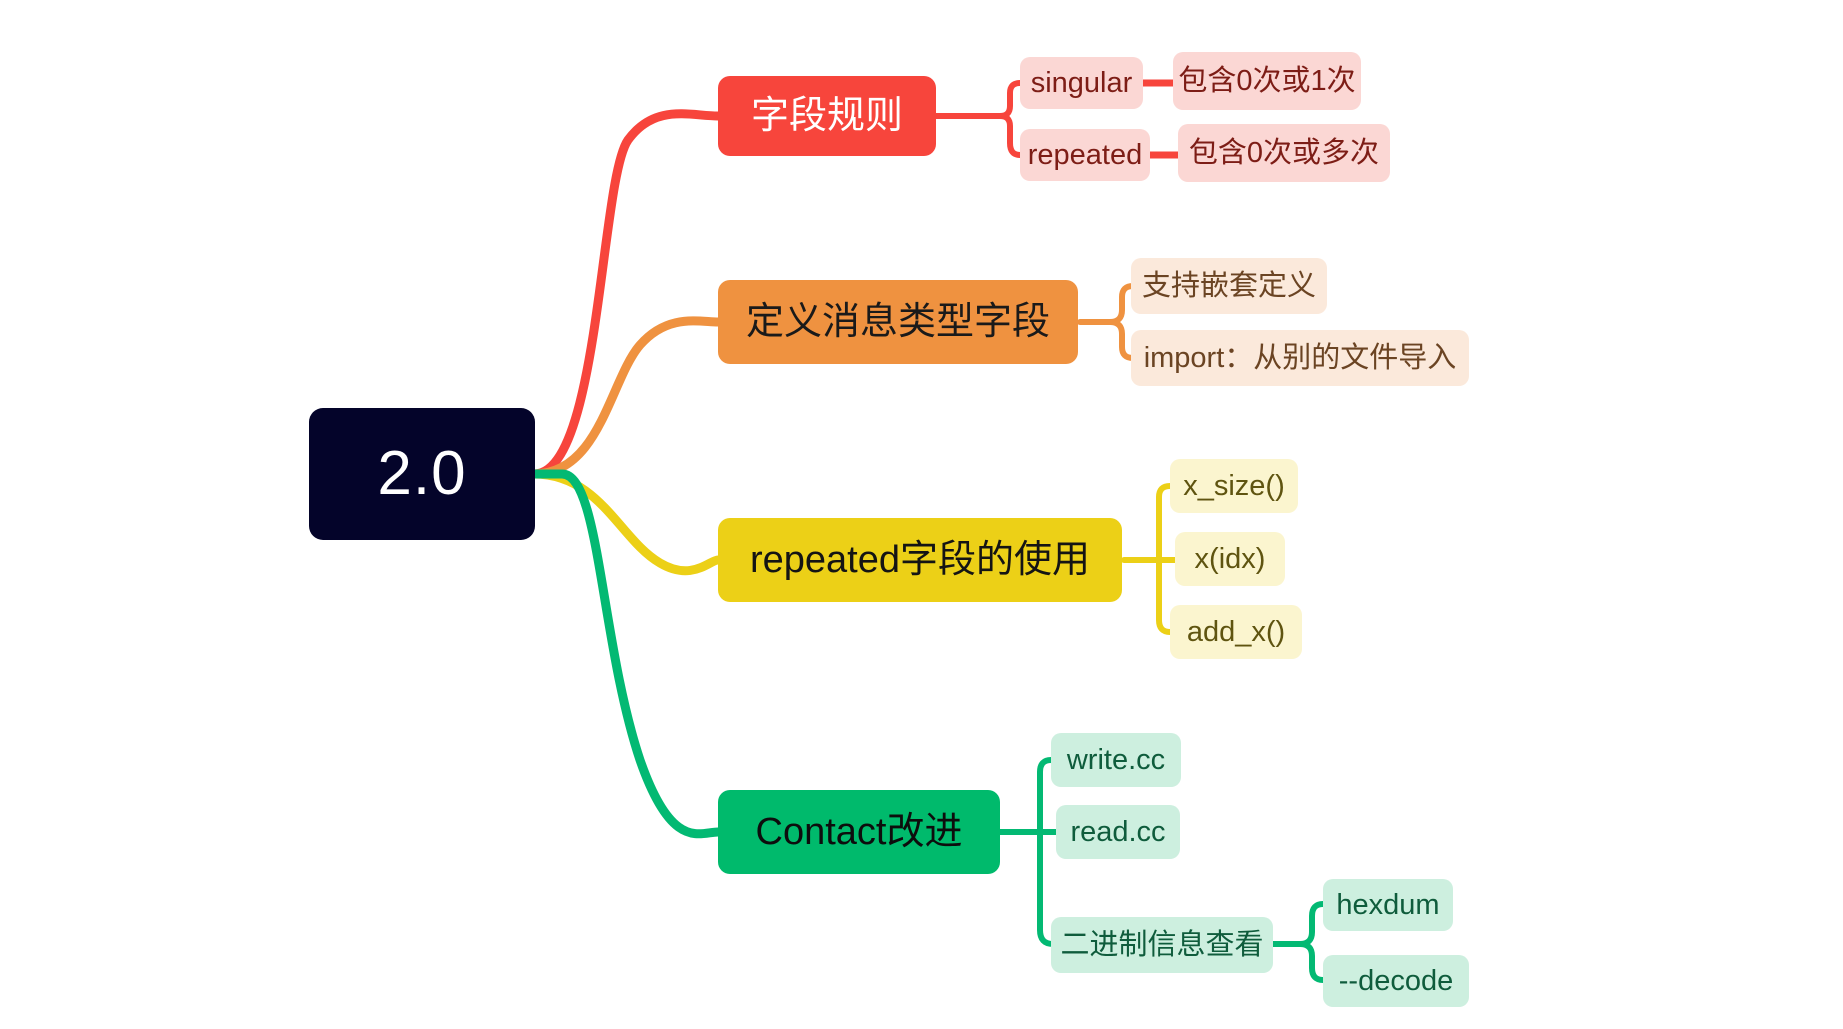 This screenshot has width=1843, height=1029. I want to click on leaf-node-binary-info-label: 二进制信息查看, so click(1162, 944).